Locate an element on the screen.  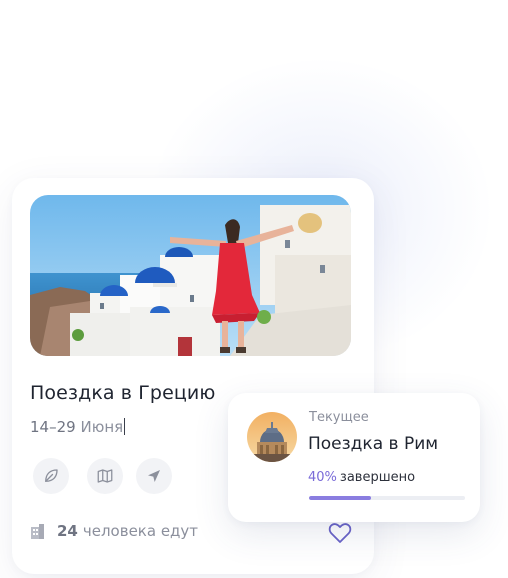
leaf-button is located at coordinates (51, 476).